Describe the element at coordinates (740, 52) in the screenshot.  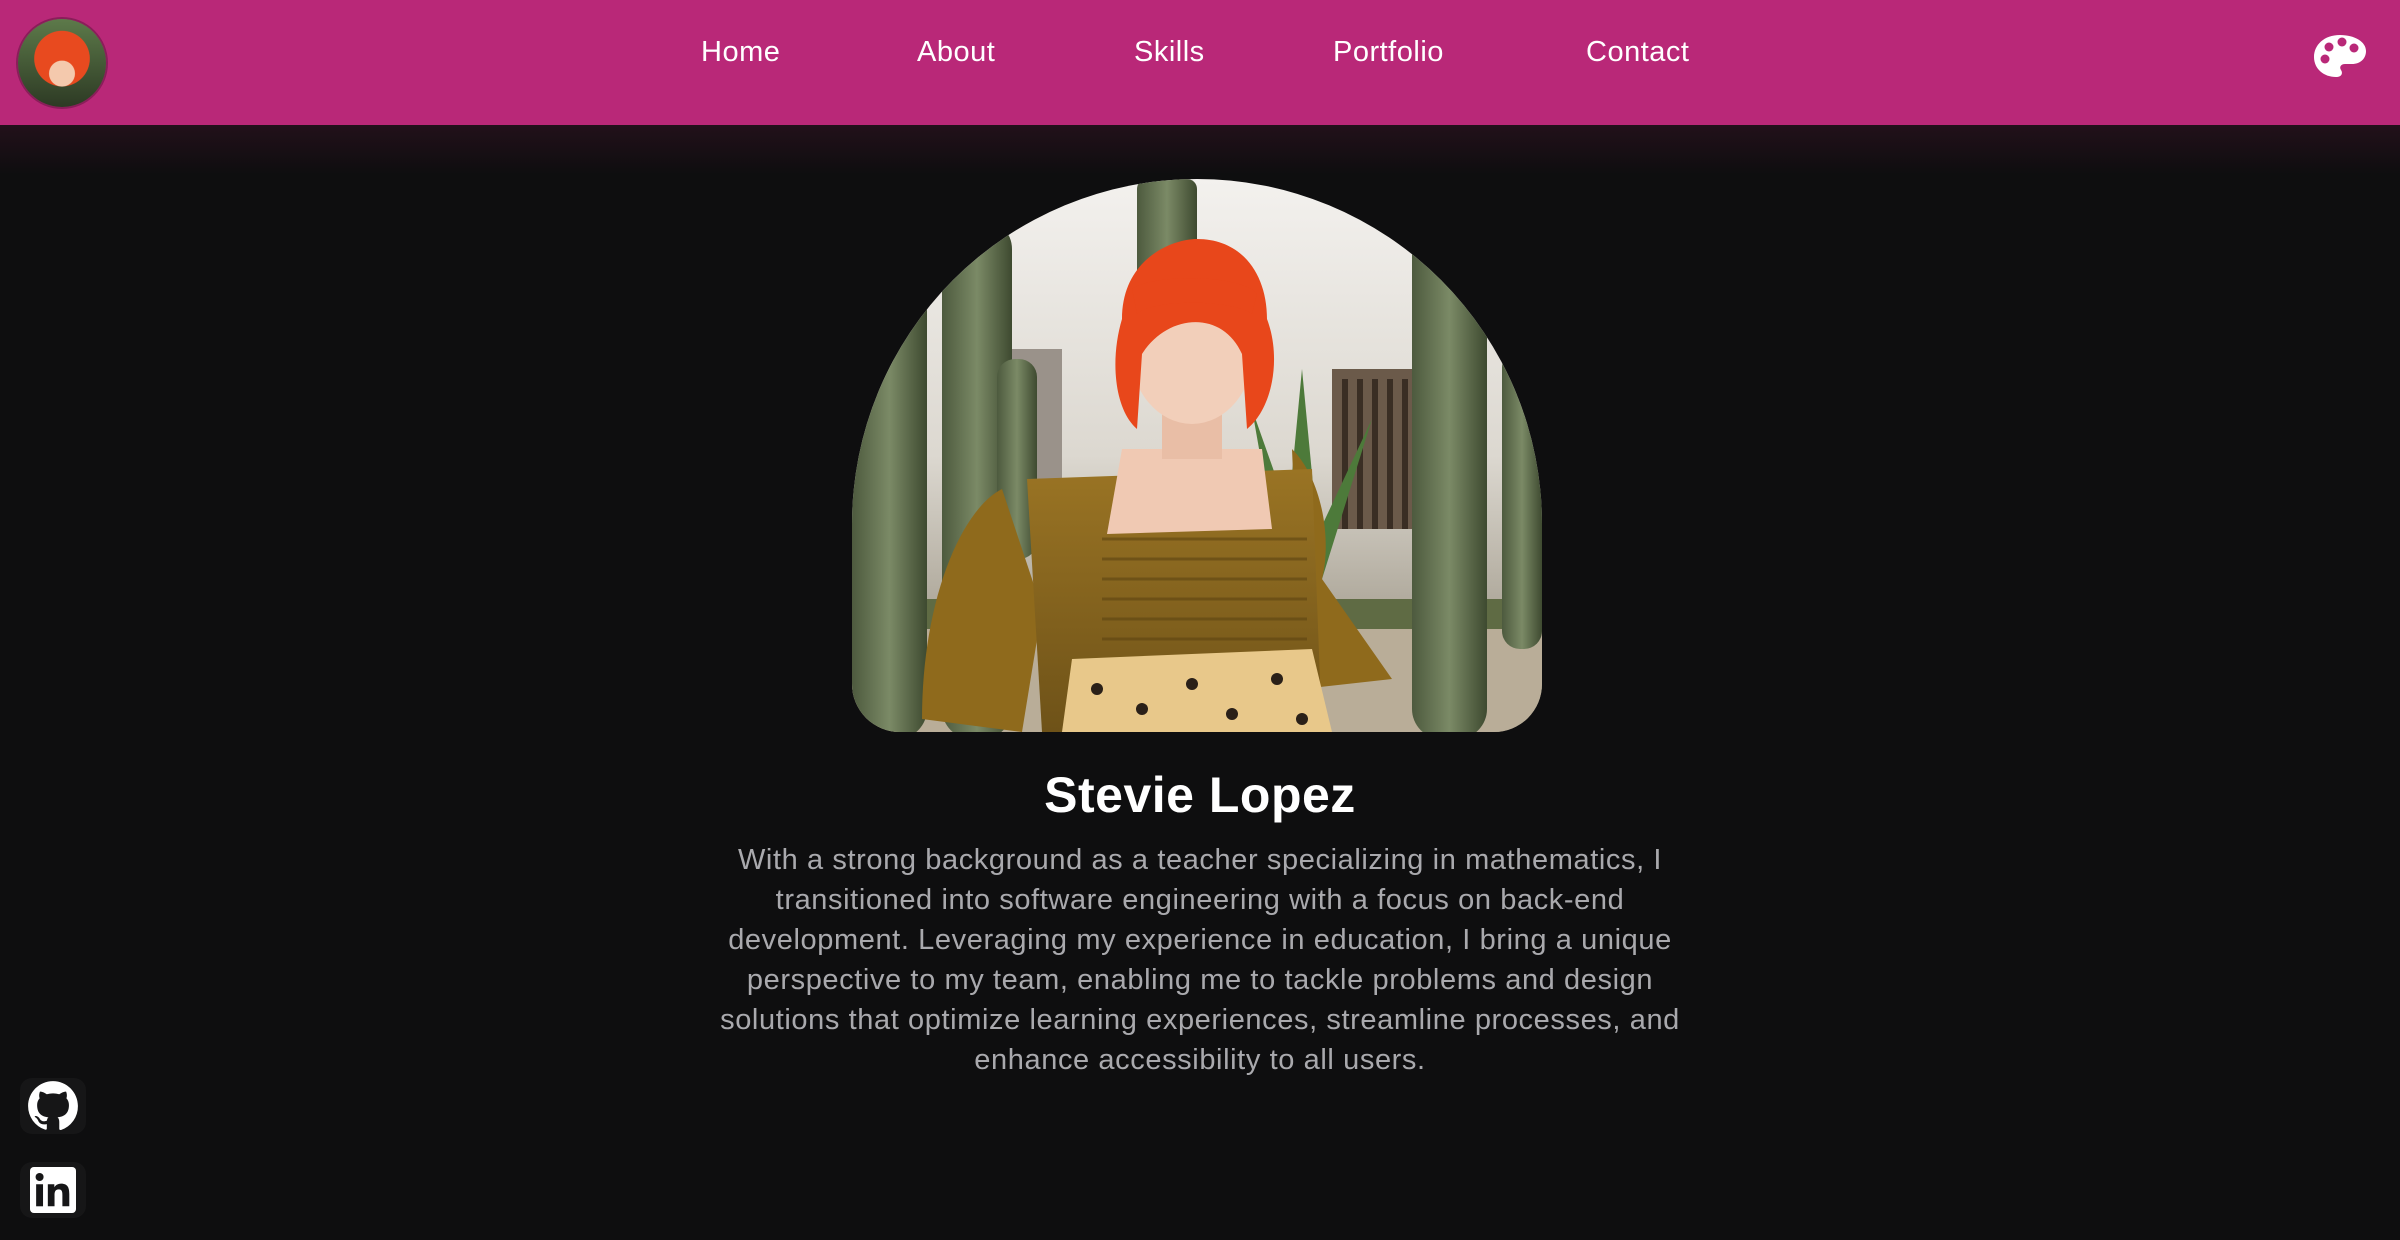
I see `nav-home-link: Home` at that location.